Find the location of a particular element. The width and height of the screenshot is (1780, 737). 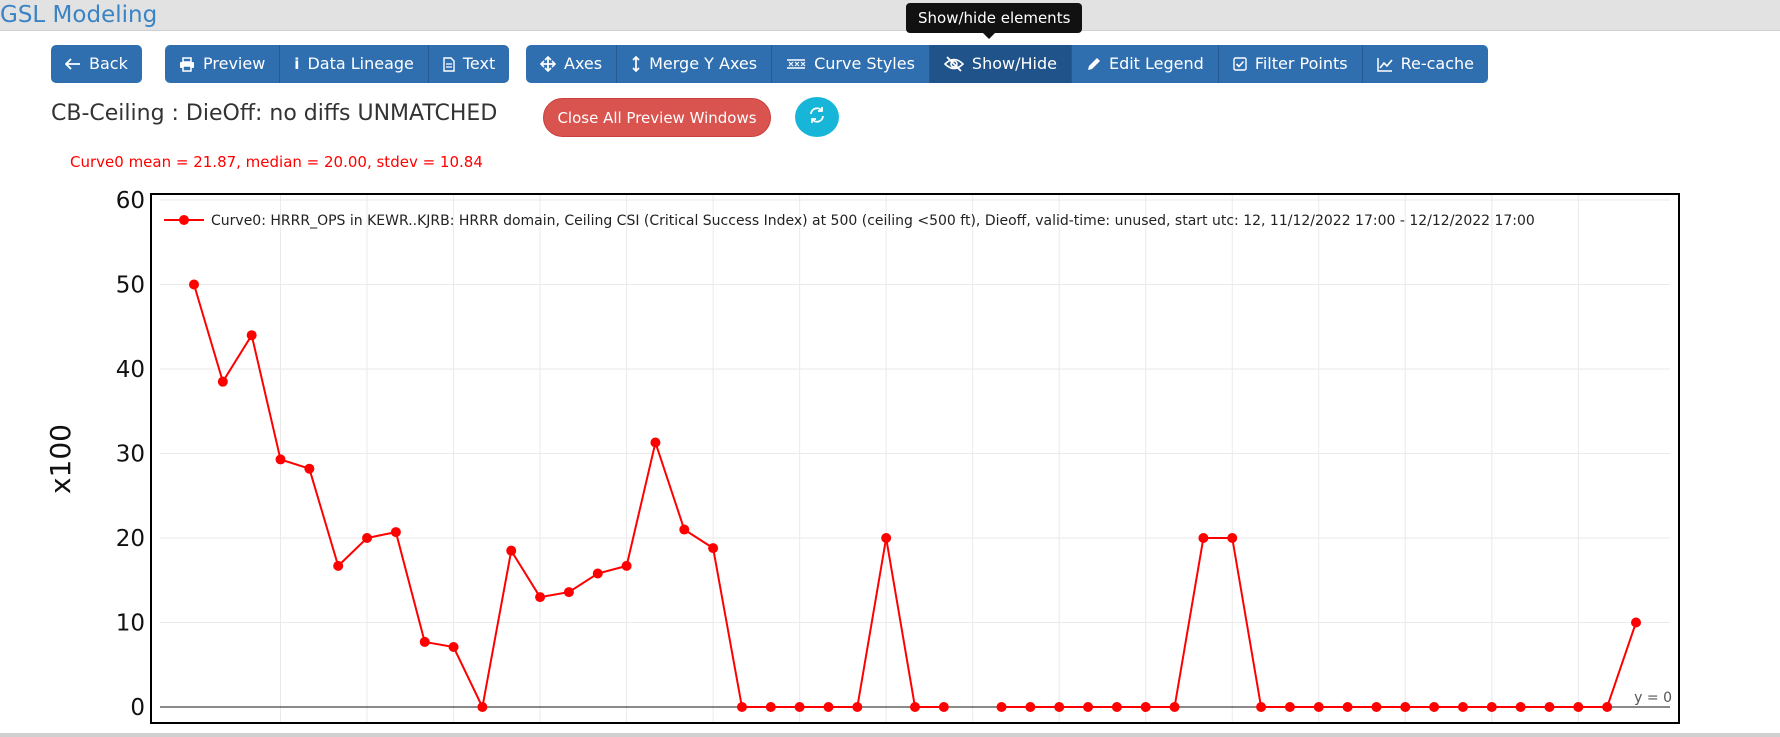

recache-button: Re-cache is located at coordinates (1425, 64).